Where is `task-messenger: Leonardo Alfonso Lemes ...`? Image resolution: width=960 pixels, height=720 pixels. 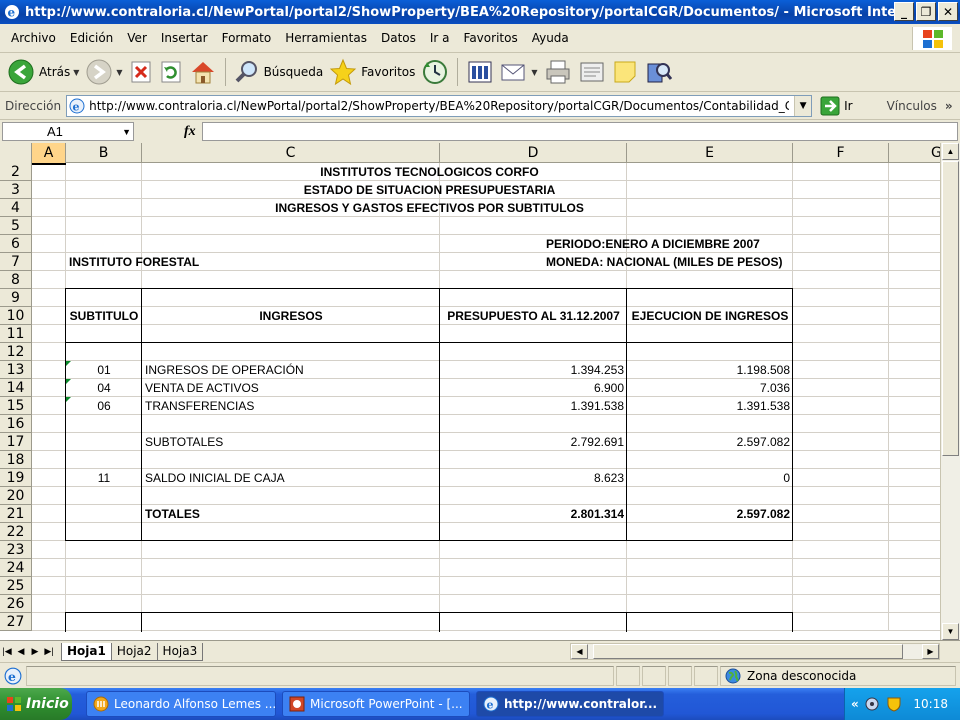 task-messenger: Leonardo Alfonso Lemes ... is located at coordinates (181, 704).